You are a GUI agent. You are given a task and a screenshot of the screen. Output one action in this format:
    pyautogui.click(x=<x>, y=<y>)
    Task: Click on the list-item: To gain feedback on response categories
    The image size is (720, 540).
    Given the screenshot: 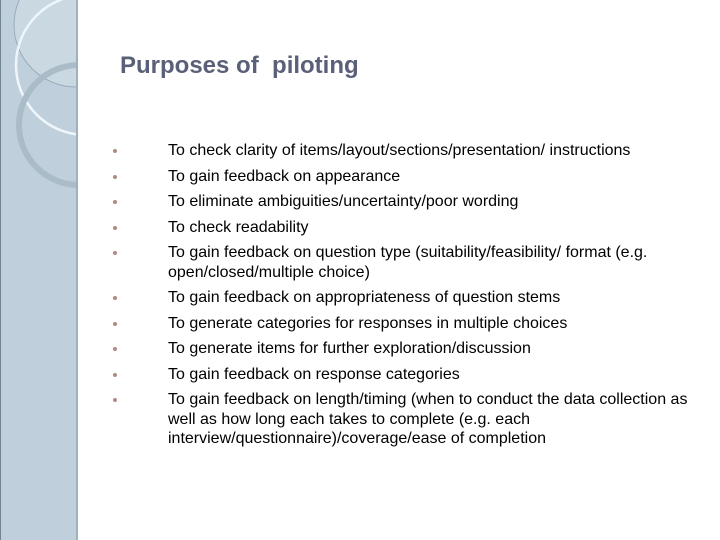 What is the action you would take?
    pyautogui.click(x=410, y=375)
    